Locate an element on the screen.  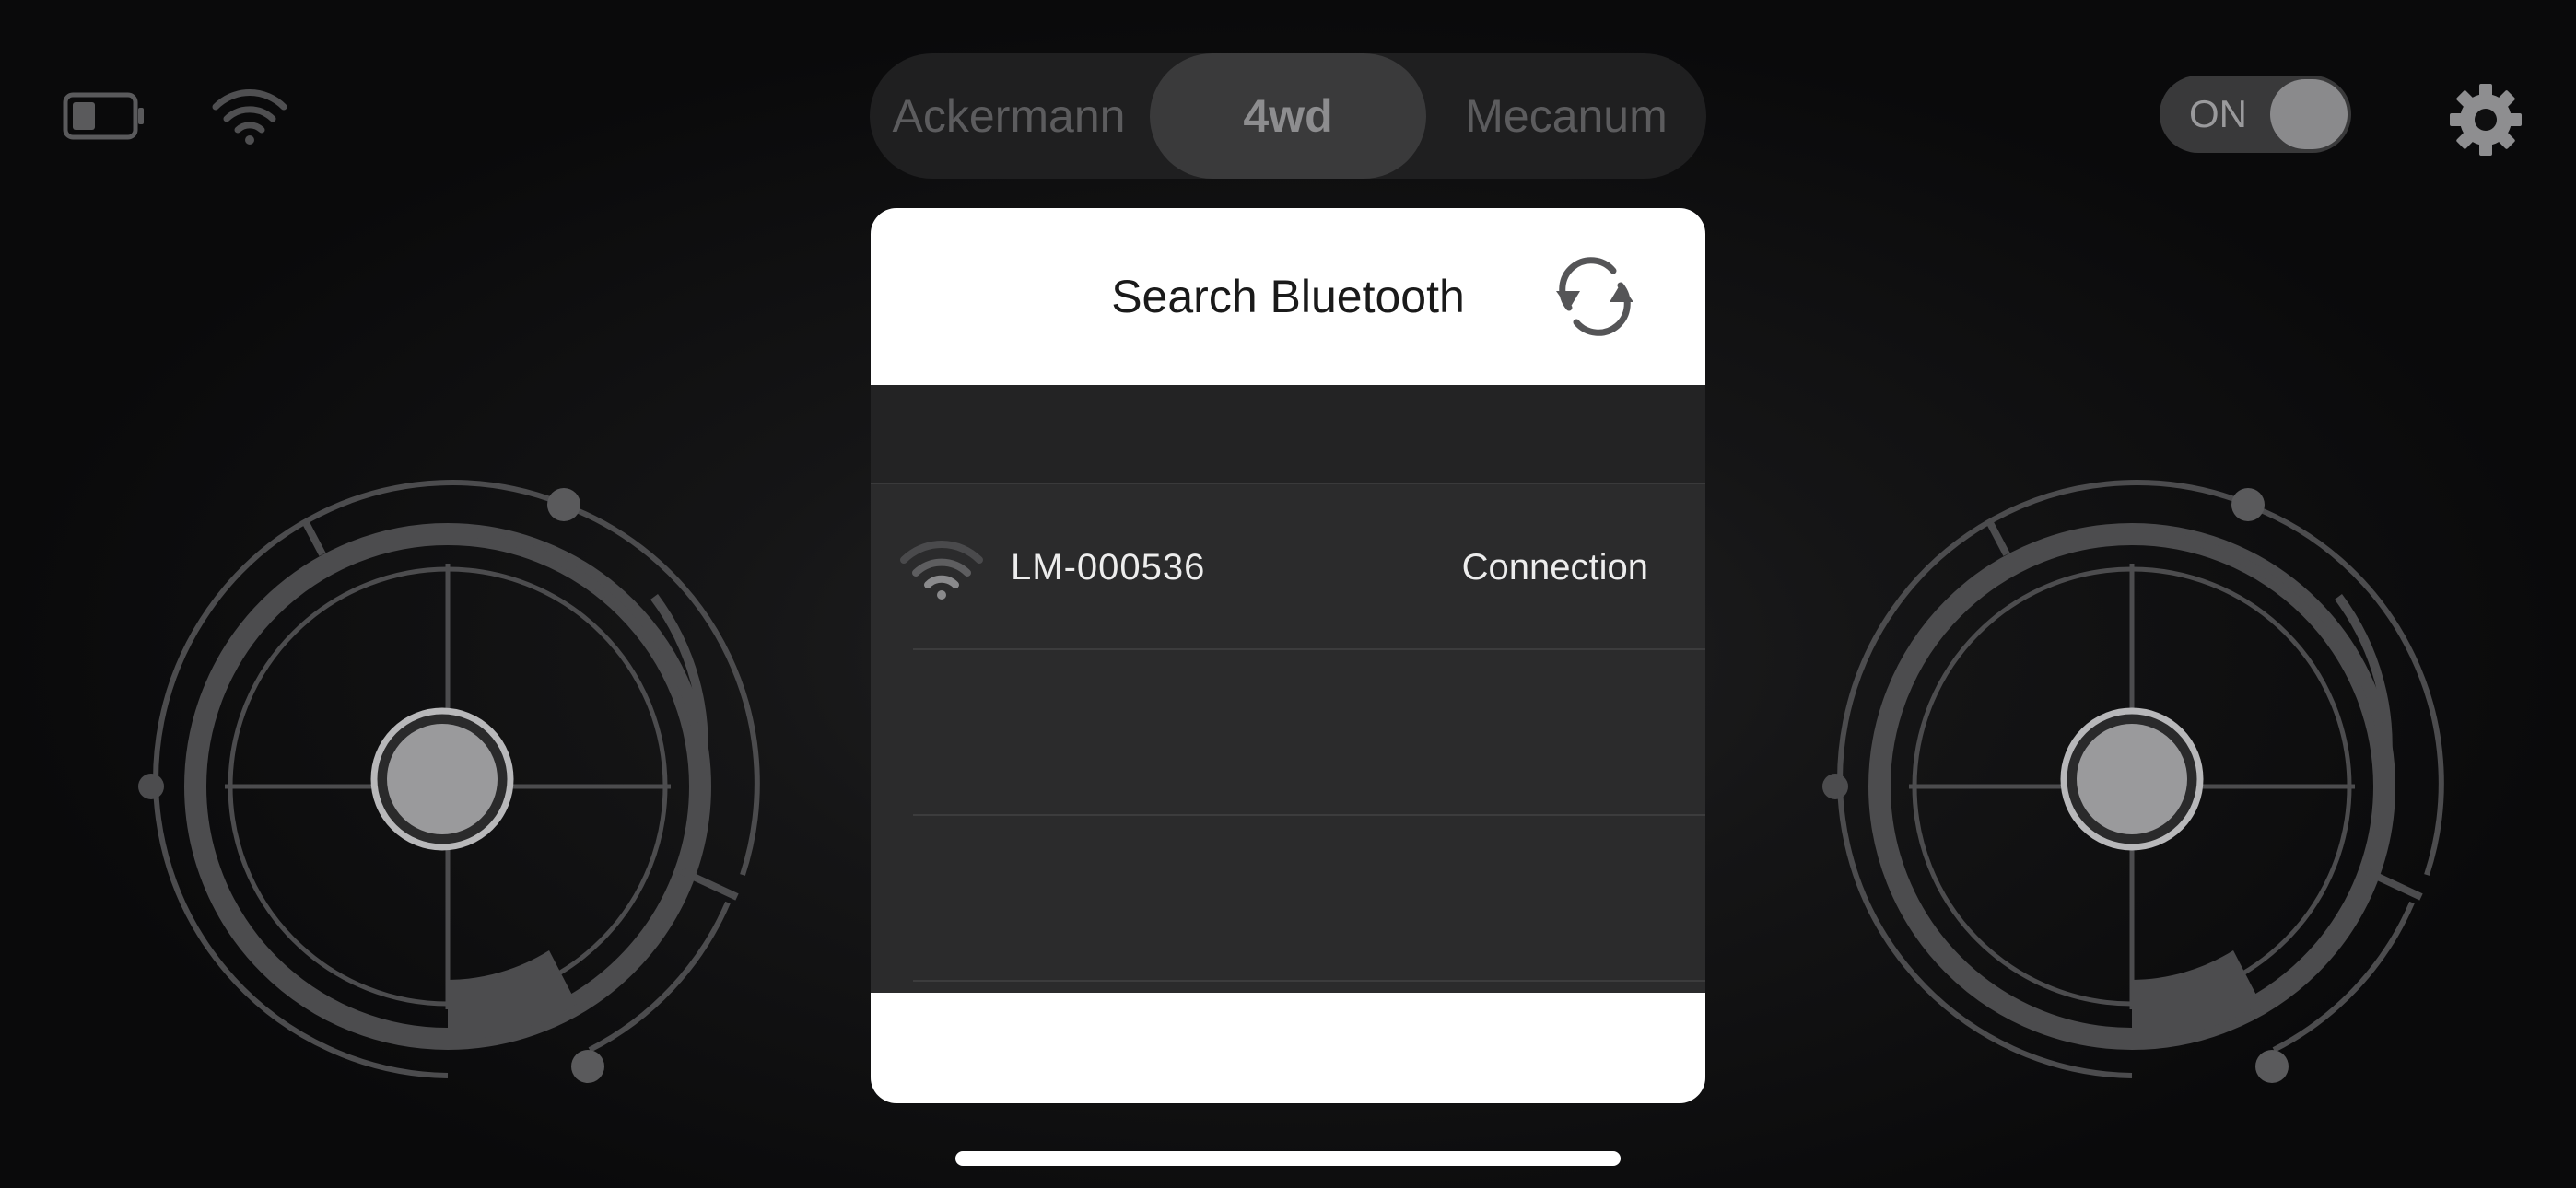
right-joystick is located at coordinates (2135, 792).